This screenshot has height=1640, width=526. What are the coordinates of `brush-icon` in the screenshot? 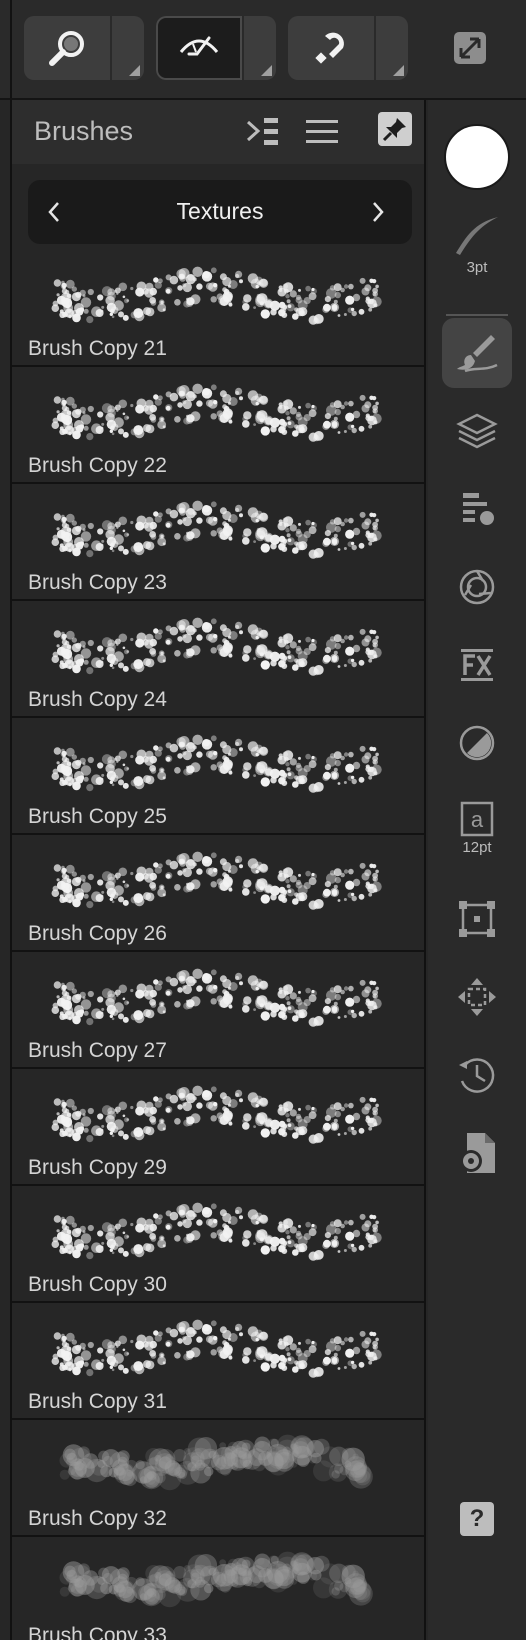 It's located at (477, 354).